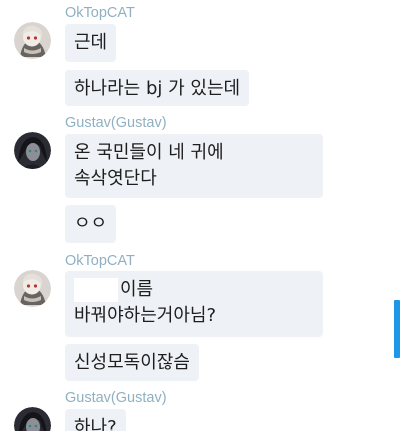  I want to click on message-text: 바꿔야하는거아님?, so click(145, 315).